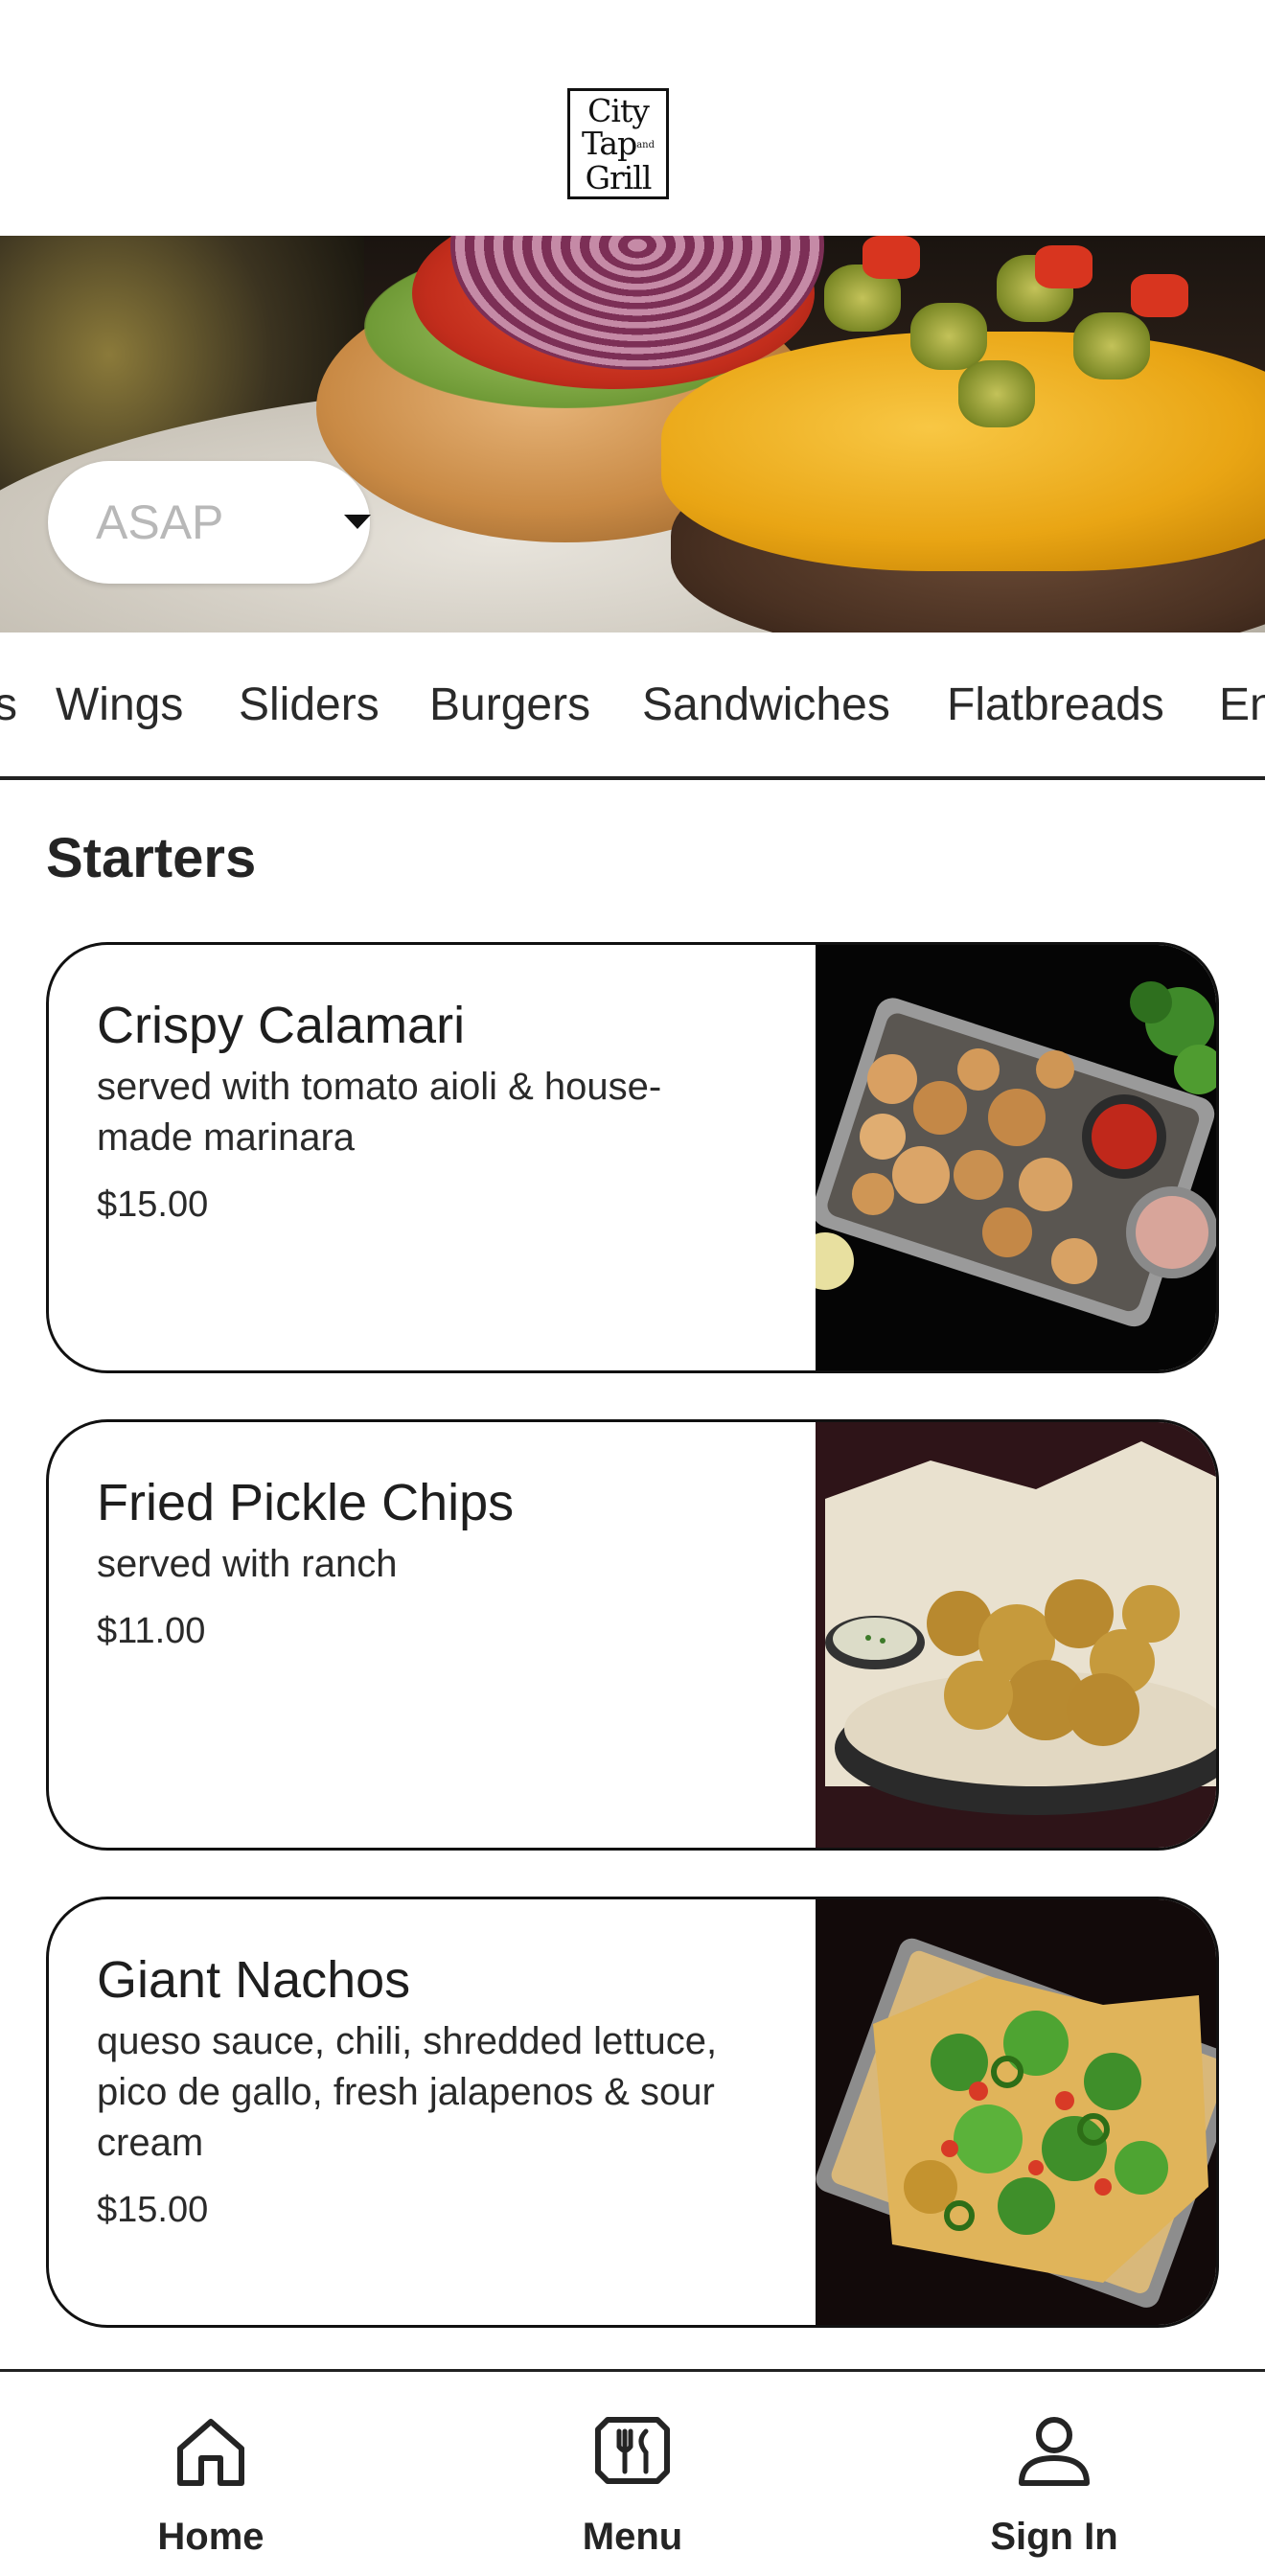 The image size is (1265, 2576). I want to click on menu-utensils-icon, so click(632, 2450).